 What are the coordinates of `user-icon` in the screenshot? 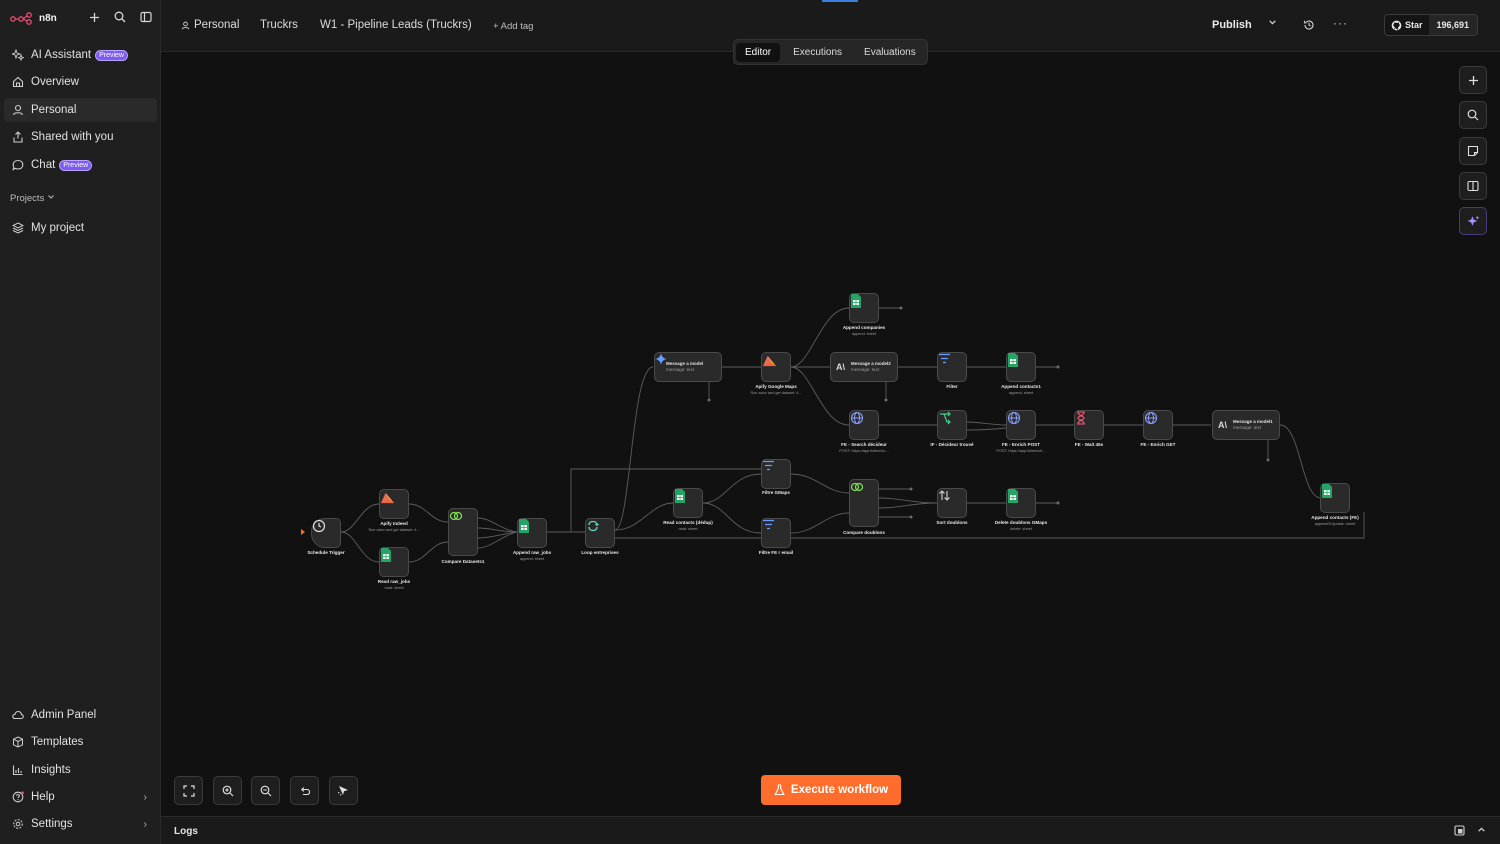 It's located at (185, 25).